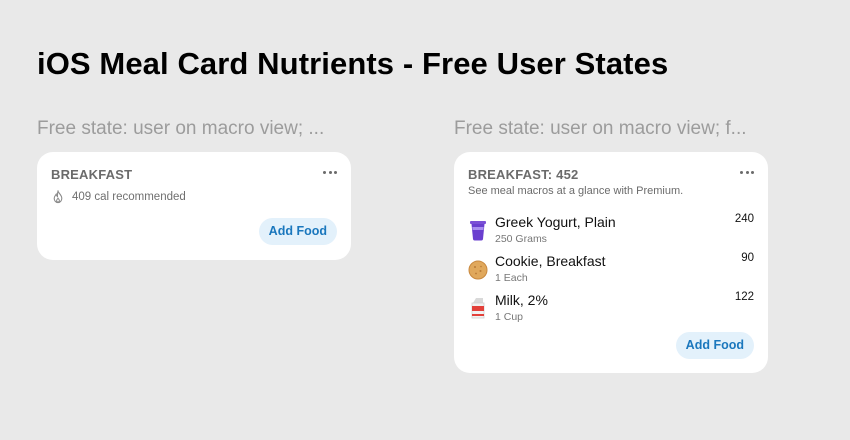  Describe the element at coordinates (744, 297) in the screenshot. I see `food-calories: 122` at that location.